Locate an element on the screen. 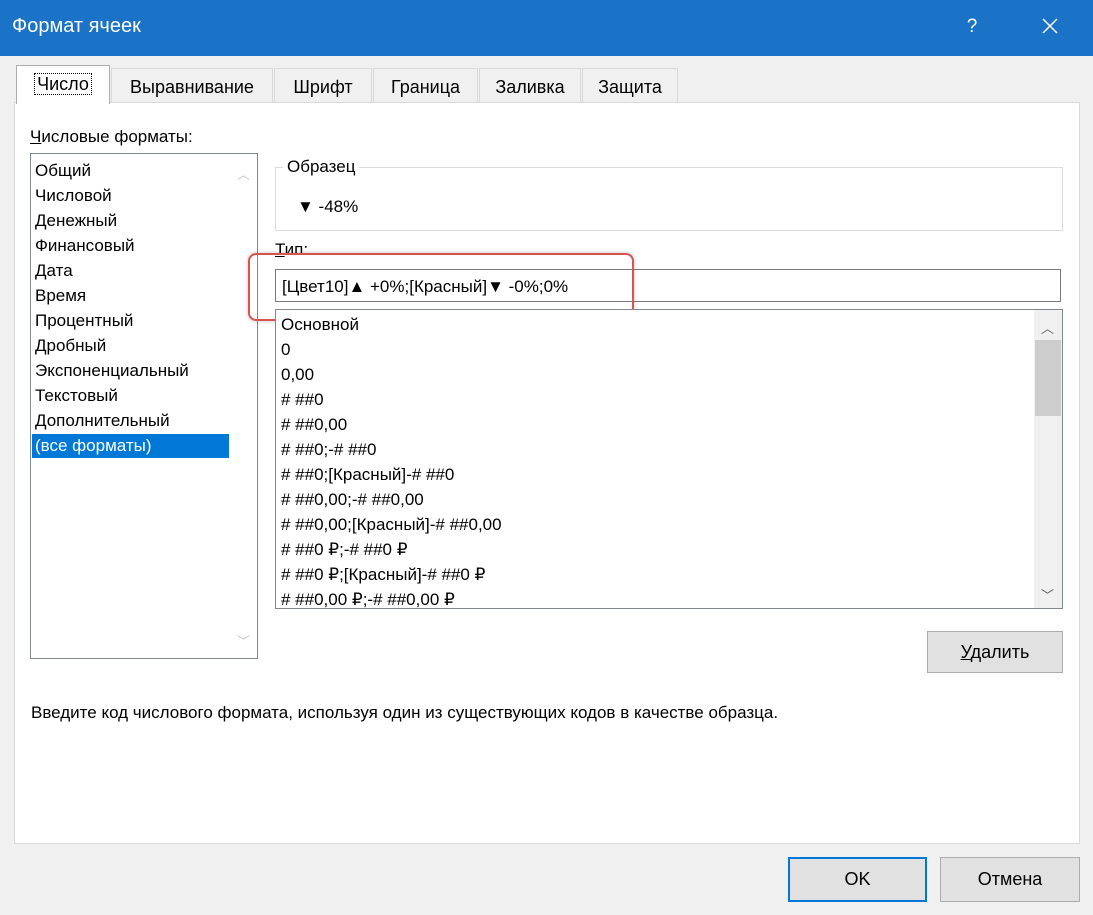 The width and height of the screenshot is (1093, 915). close-button is located at coordinates (1050, 27).